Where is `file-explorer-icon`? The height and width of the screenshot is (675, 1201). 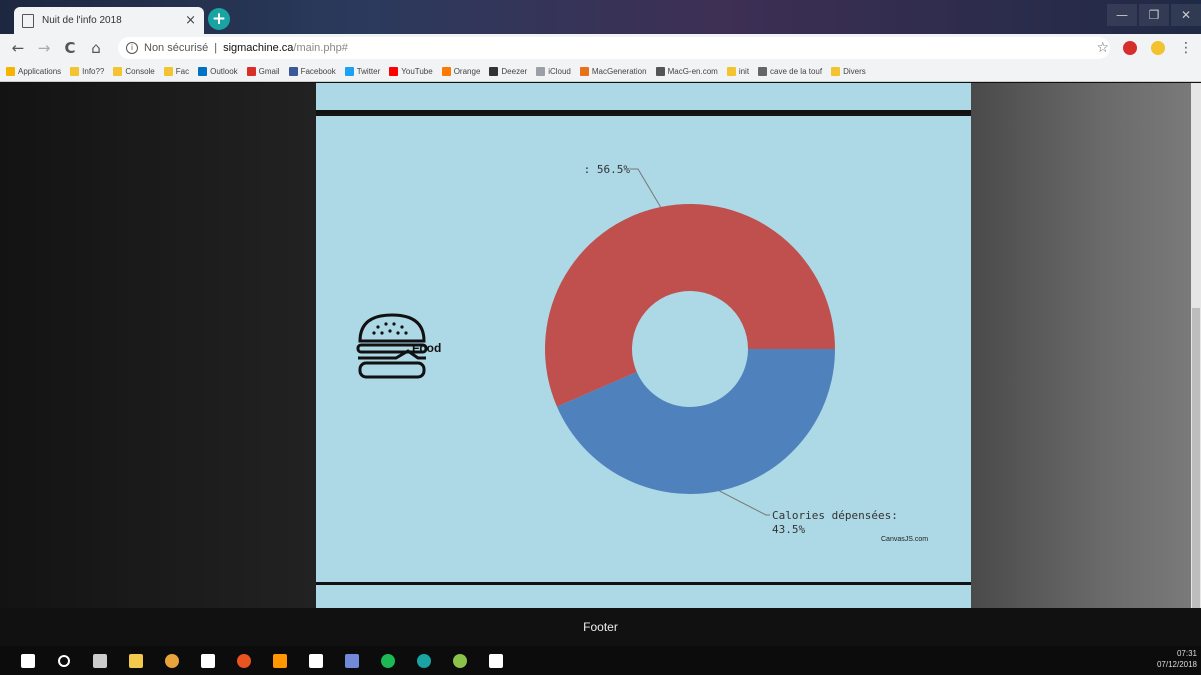 file-explorer-icon is located at coordinates (136, 661).